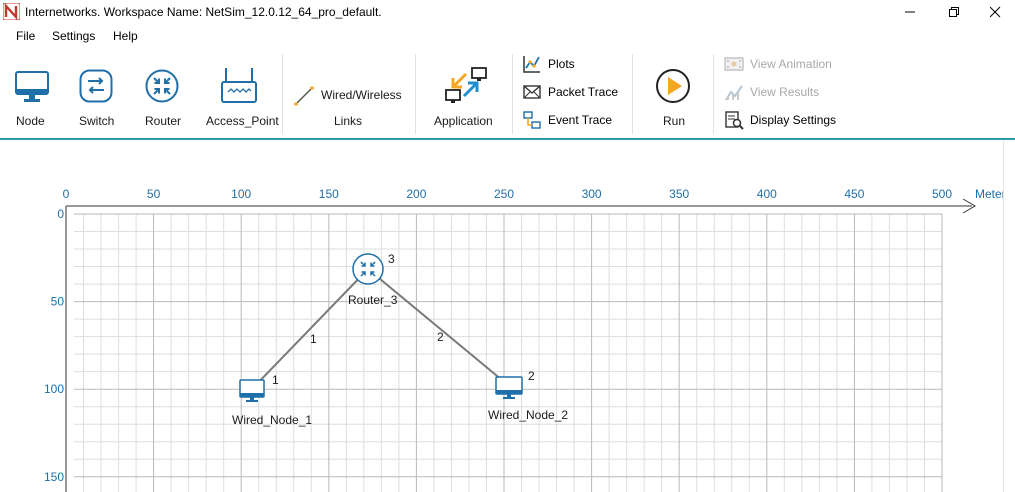  I want to click on y-axis-ticks: 0 50 100 150, so click(54, 345).